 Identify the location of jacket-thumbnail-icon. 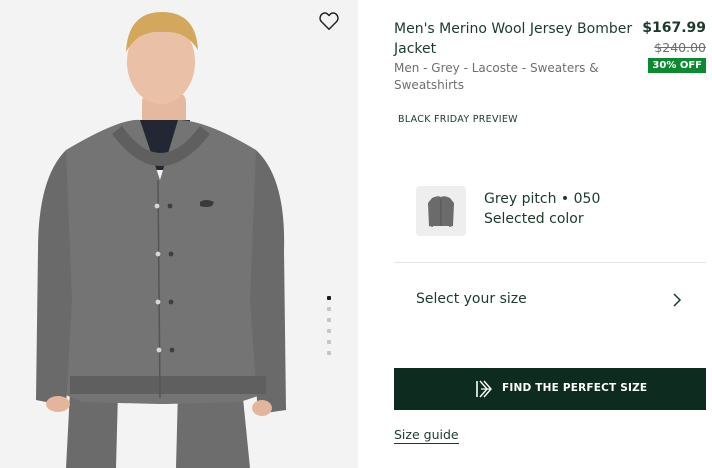
(441, 211).